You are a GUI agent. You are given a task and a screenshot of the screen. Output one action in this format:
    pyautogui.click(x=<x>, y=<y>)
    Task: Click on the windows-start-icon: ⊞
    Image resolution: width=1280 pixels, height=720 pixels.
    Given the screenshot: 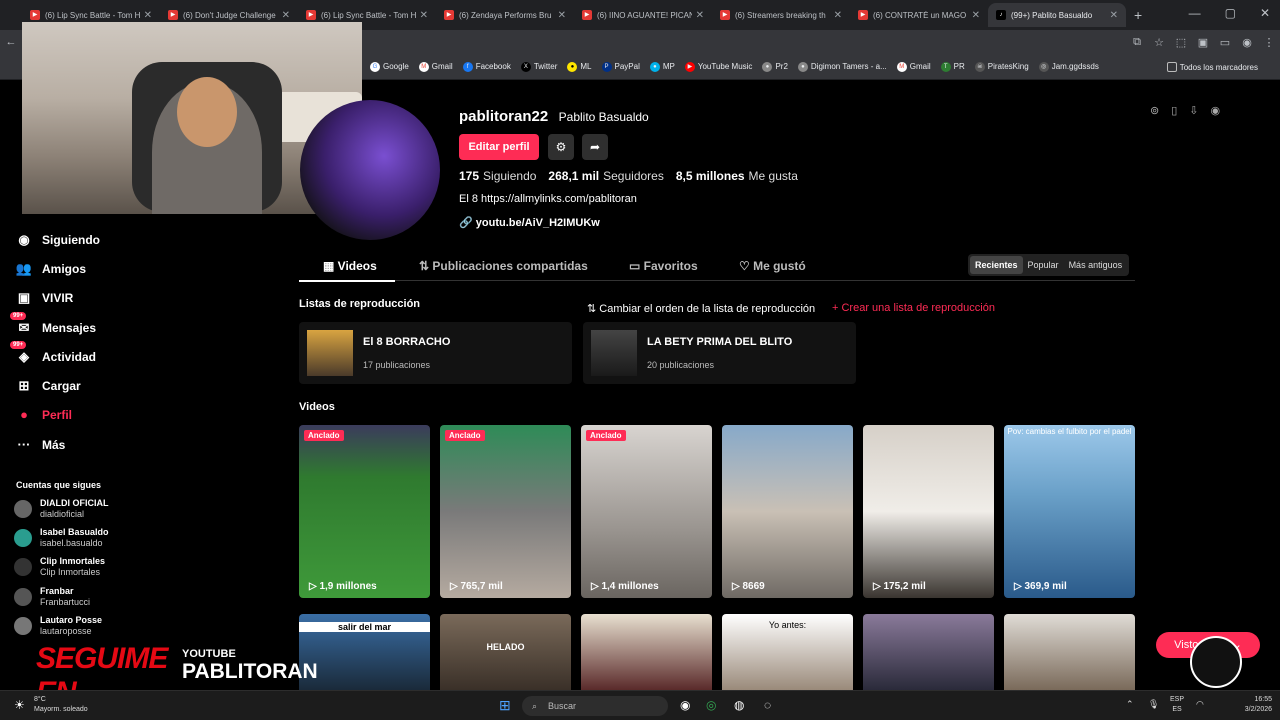 What is the action you would take?
    pyautogui.click(x=505, y=705)
    